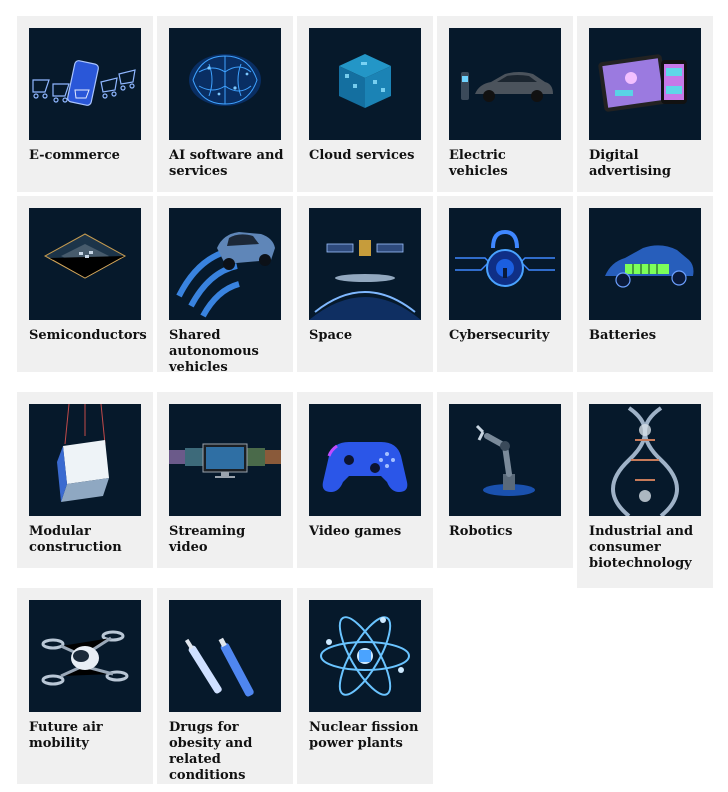  Describe the element at coordinates (364, 735) in the screenshot. I see `card-label: Nuclear fission power plants` at that location.